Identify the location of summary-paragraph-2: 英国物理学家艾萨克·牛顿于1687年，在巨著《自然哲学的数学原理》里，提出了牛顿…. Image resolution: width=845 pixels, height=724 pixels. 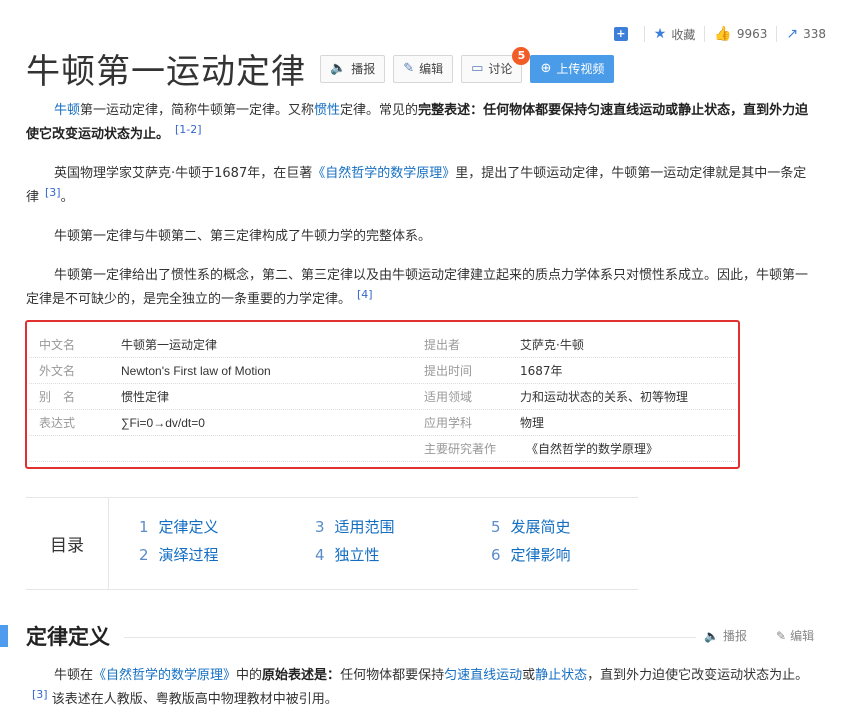
(416, 185).